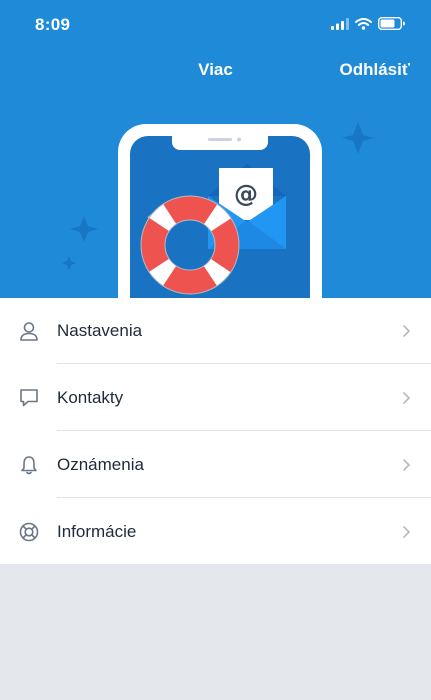 The image size is (431, 700). I want to click on bell-icon, so click(29, 465).